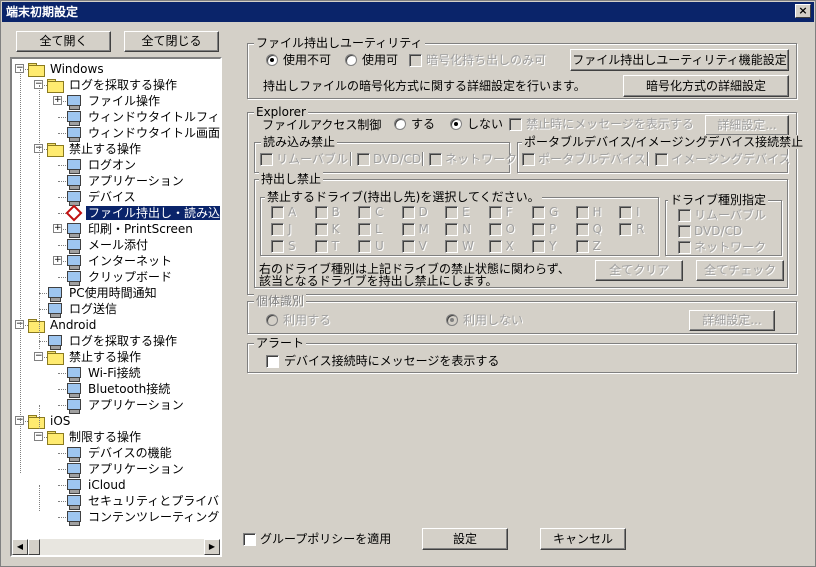  Describe the element at coordinates (272, 320) in the screenshot. I see `identity-use-radio` at that location.